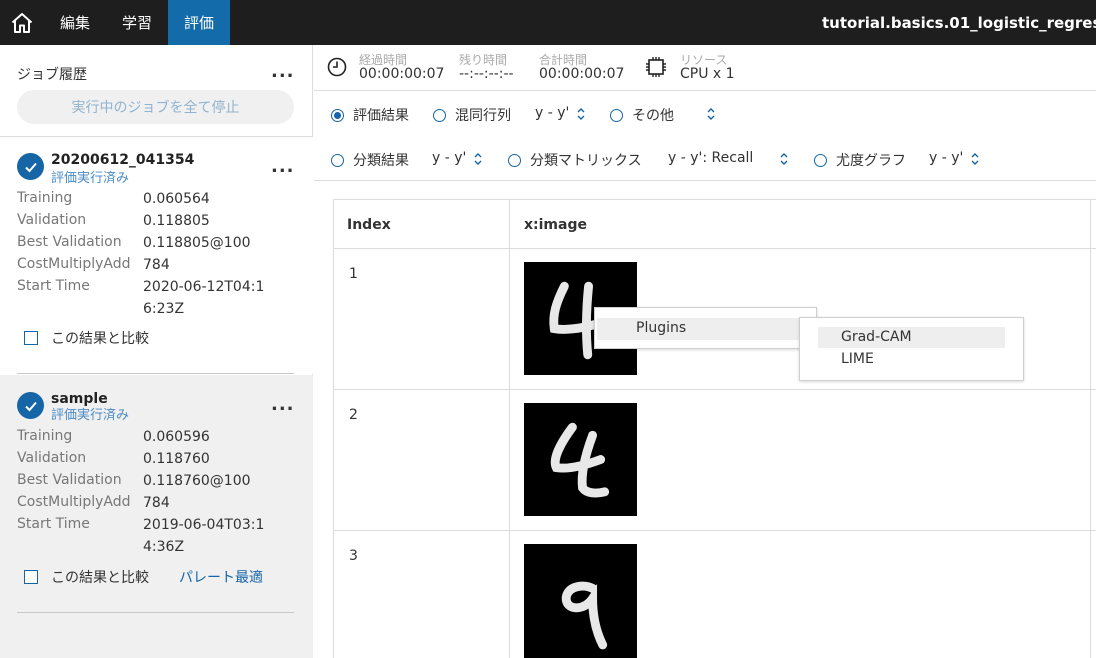 Image resolution: width=1096 pixels, height=658 pixels. What do you see at coordinates (176, 437) in the screenshot?
I see `metric-value: 0.060596` at bounding box center [176, 437].